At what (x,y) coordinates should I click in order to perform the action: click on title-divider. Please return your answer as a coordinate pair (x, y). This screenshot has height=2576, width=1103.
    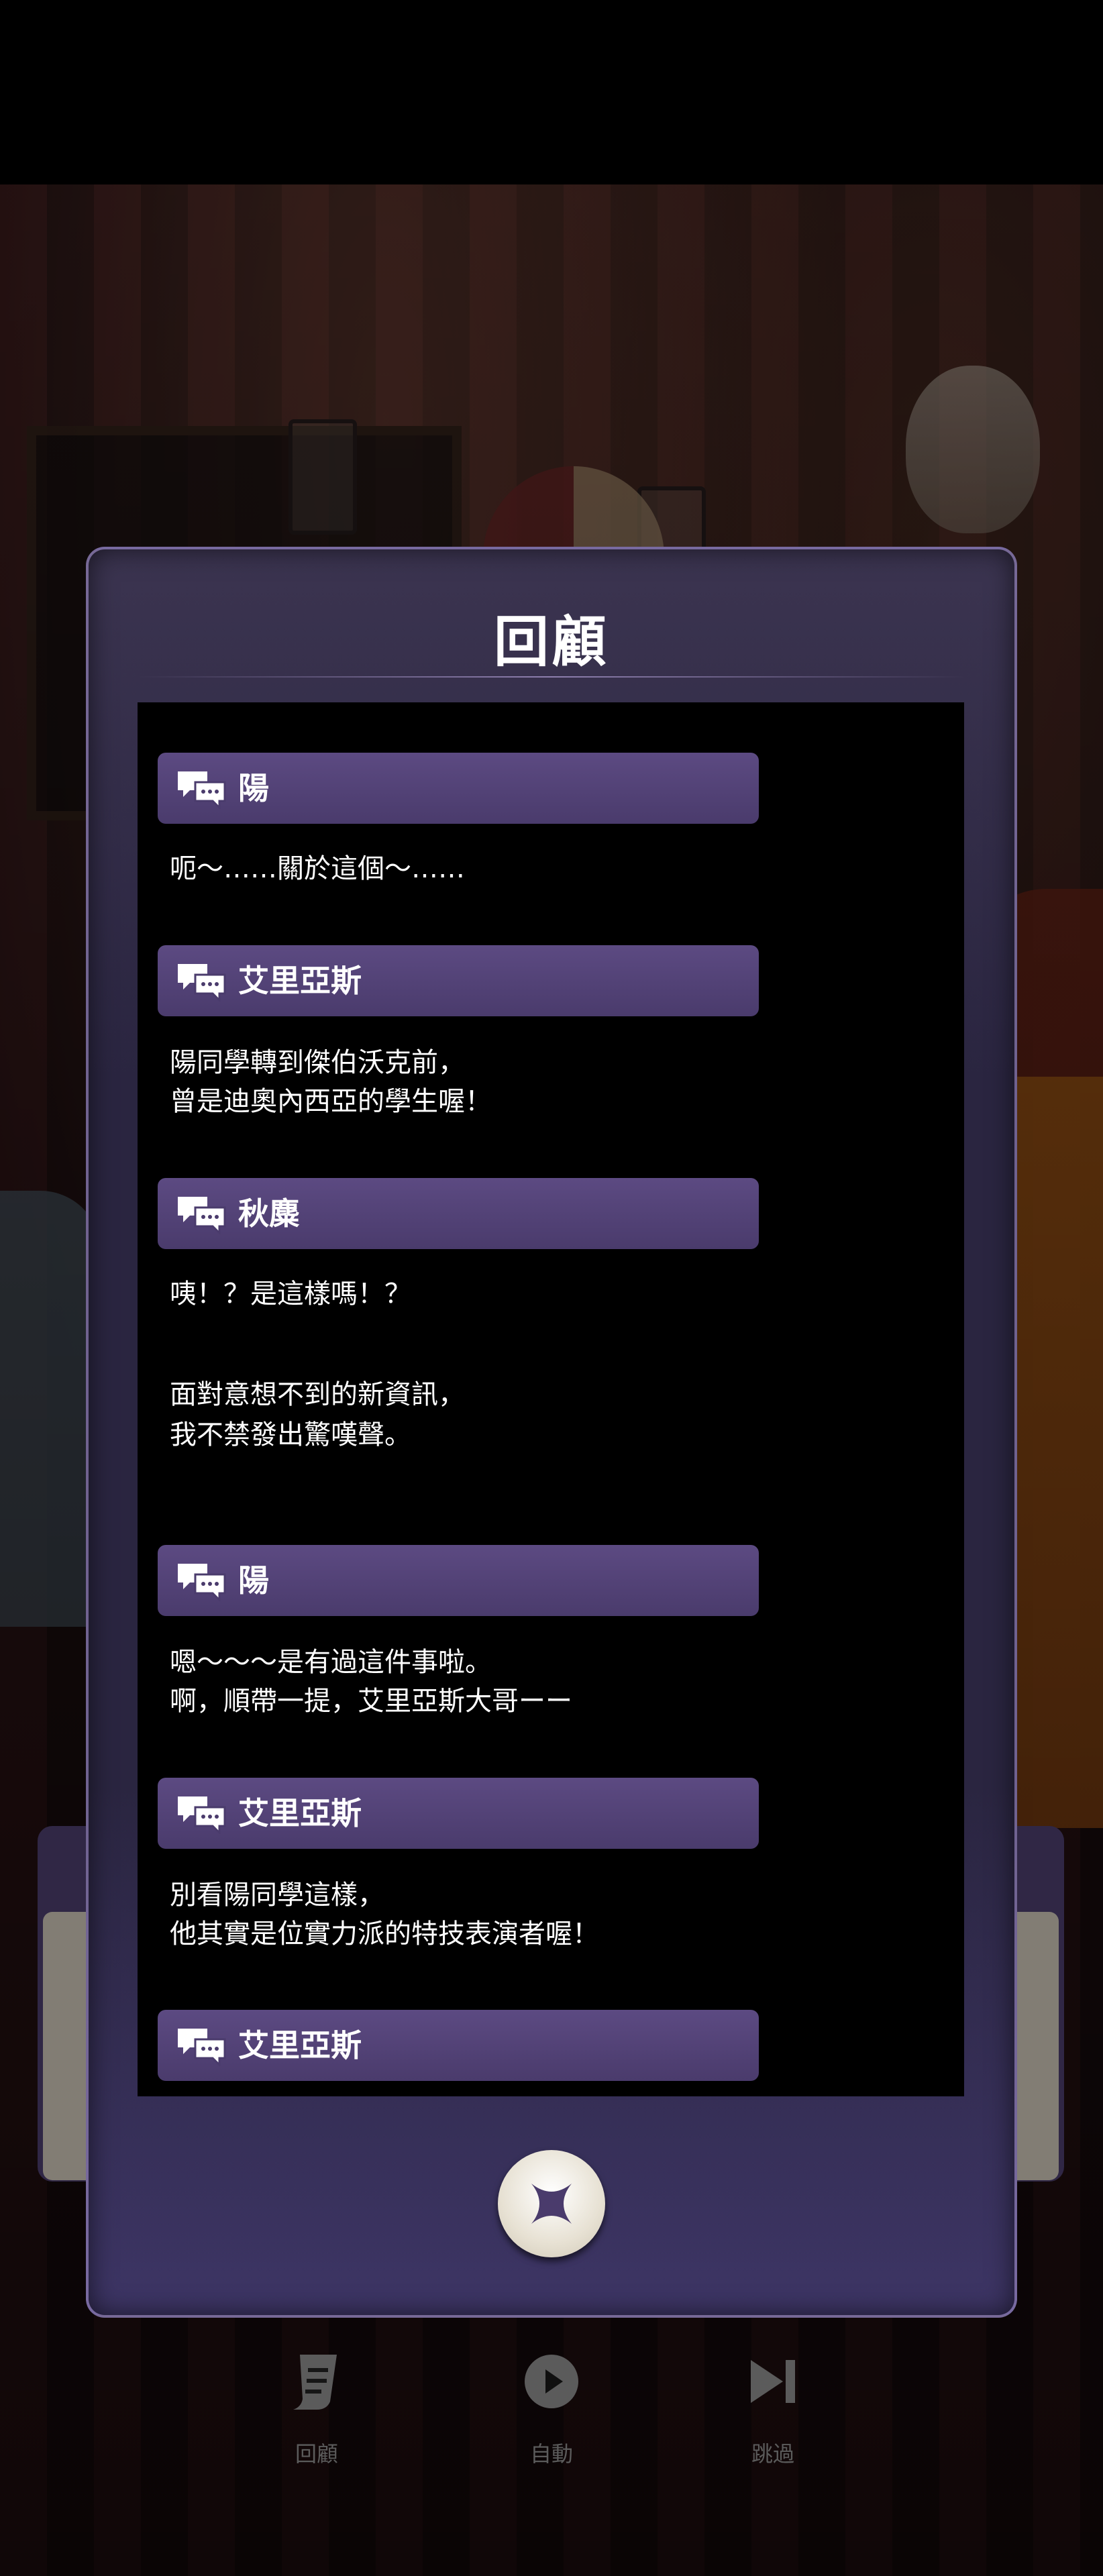
    Looking at the image, I should click on (551, 677).